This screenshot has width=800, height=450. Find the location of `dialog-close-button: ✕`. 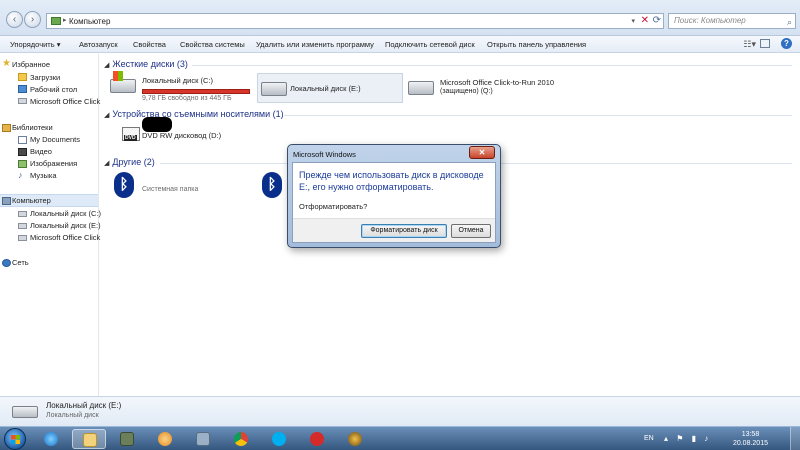

dialog-close-button: ✕ is located at coordinates (482, 152).